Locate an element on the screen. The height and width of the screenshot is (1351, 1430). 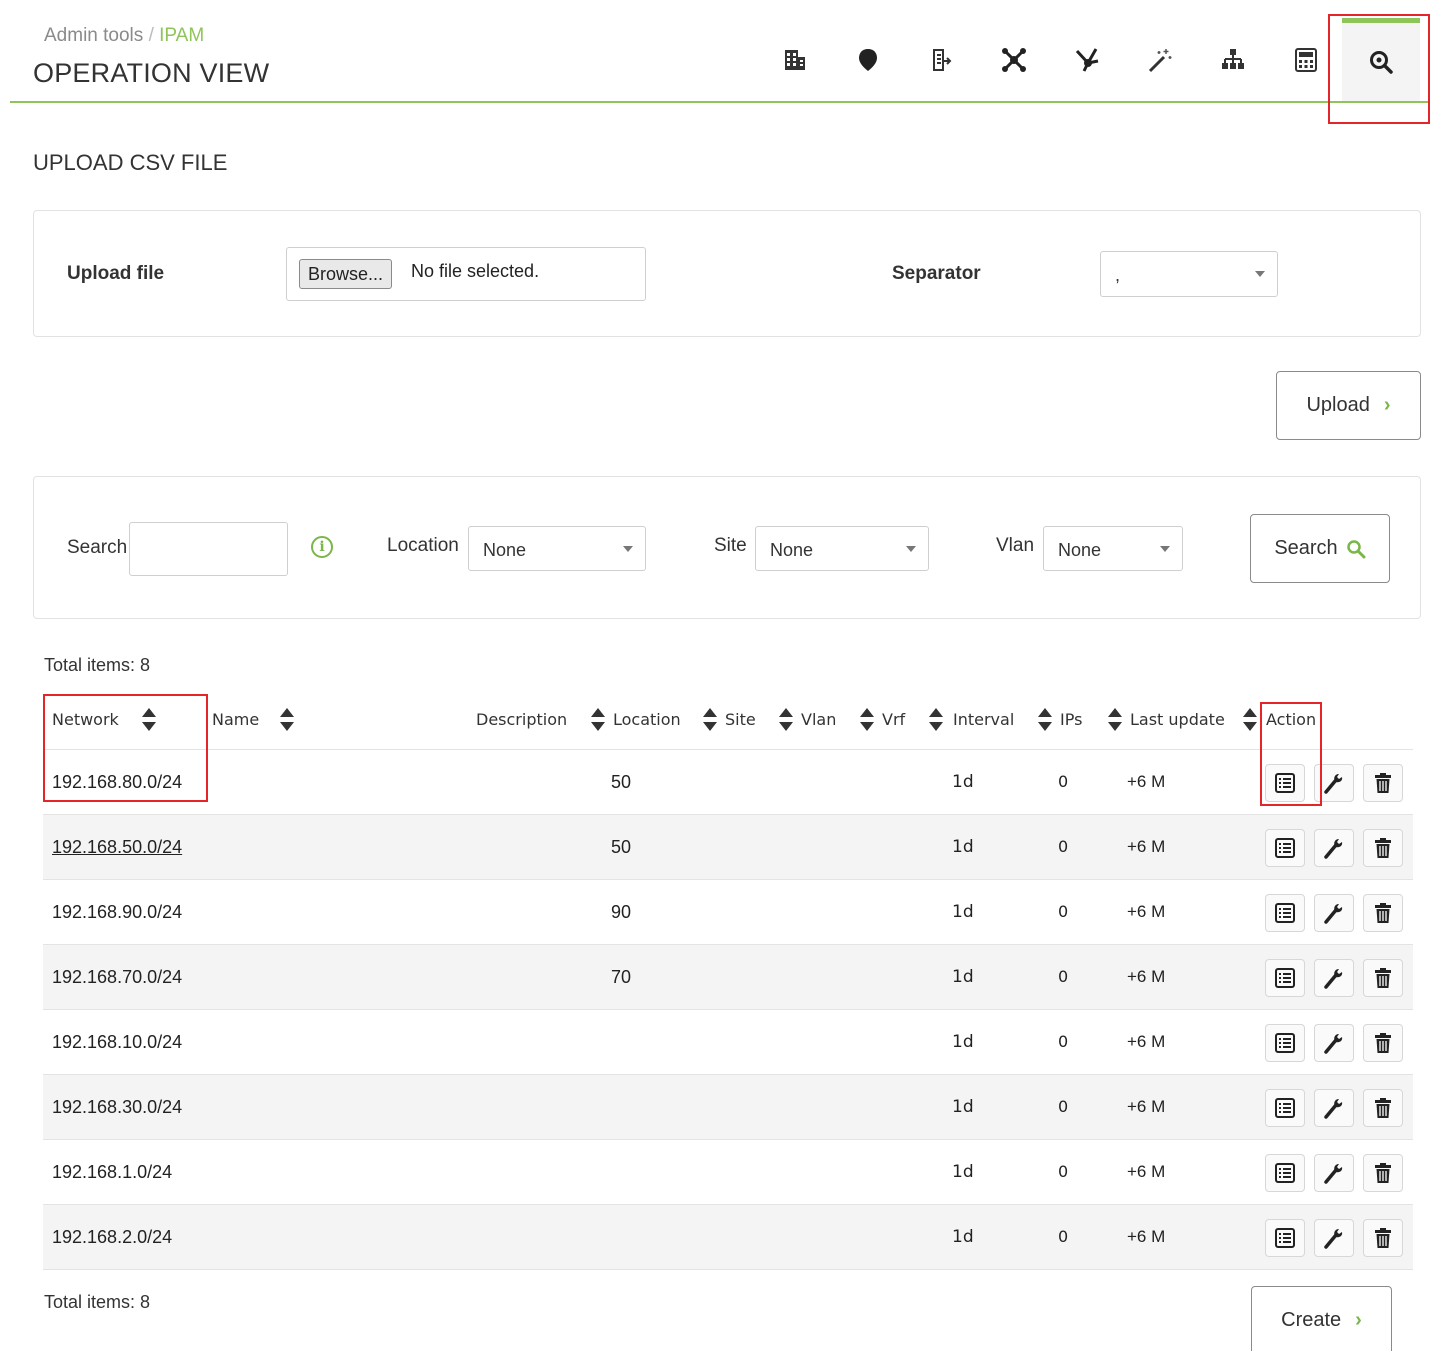
network-cell: 192.168.80.0/24 is located at coordinates (117, 782).